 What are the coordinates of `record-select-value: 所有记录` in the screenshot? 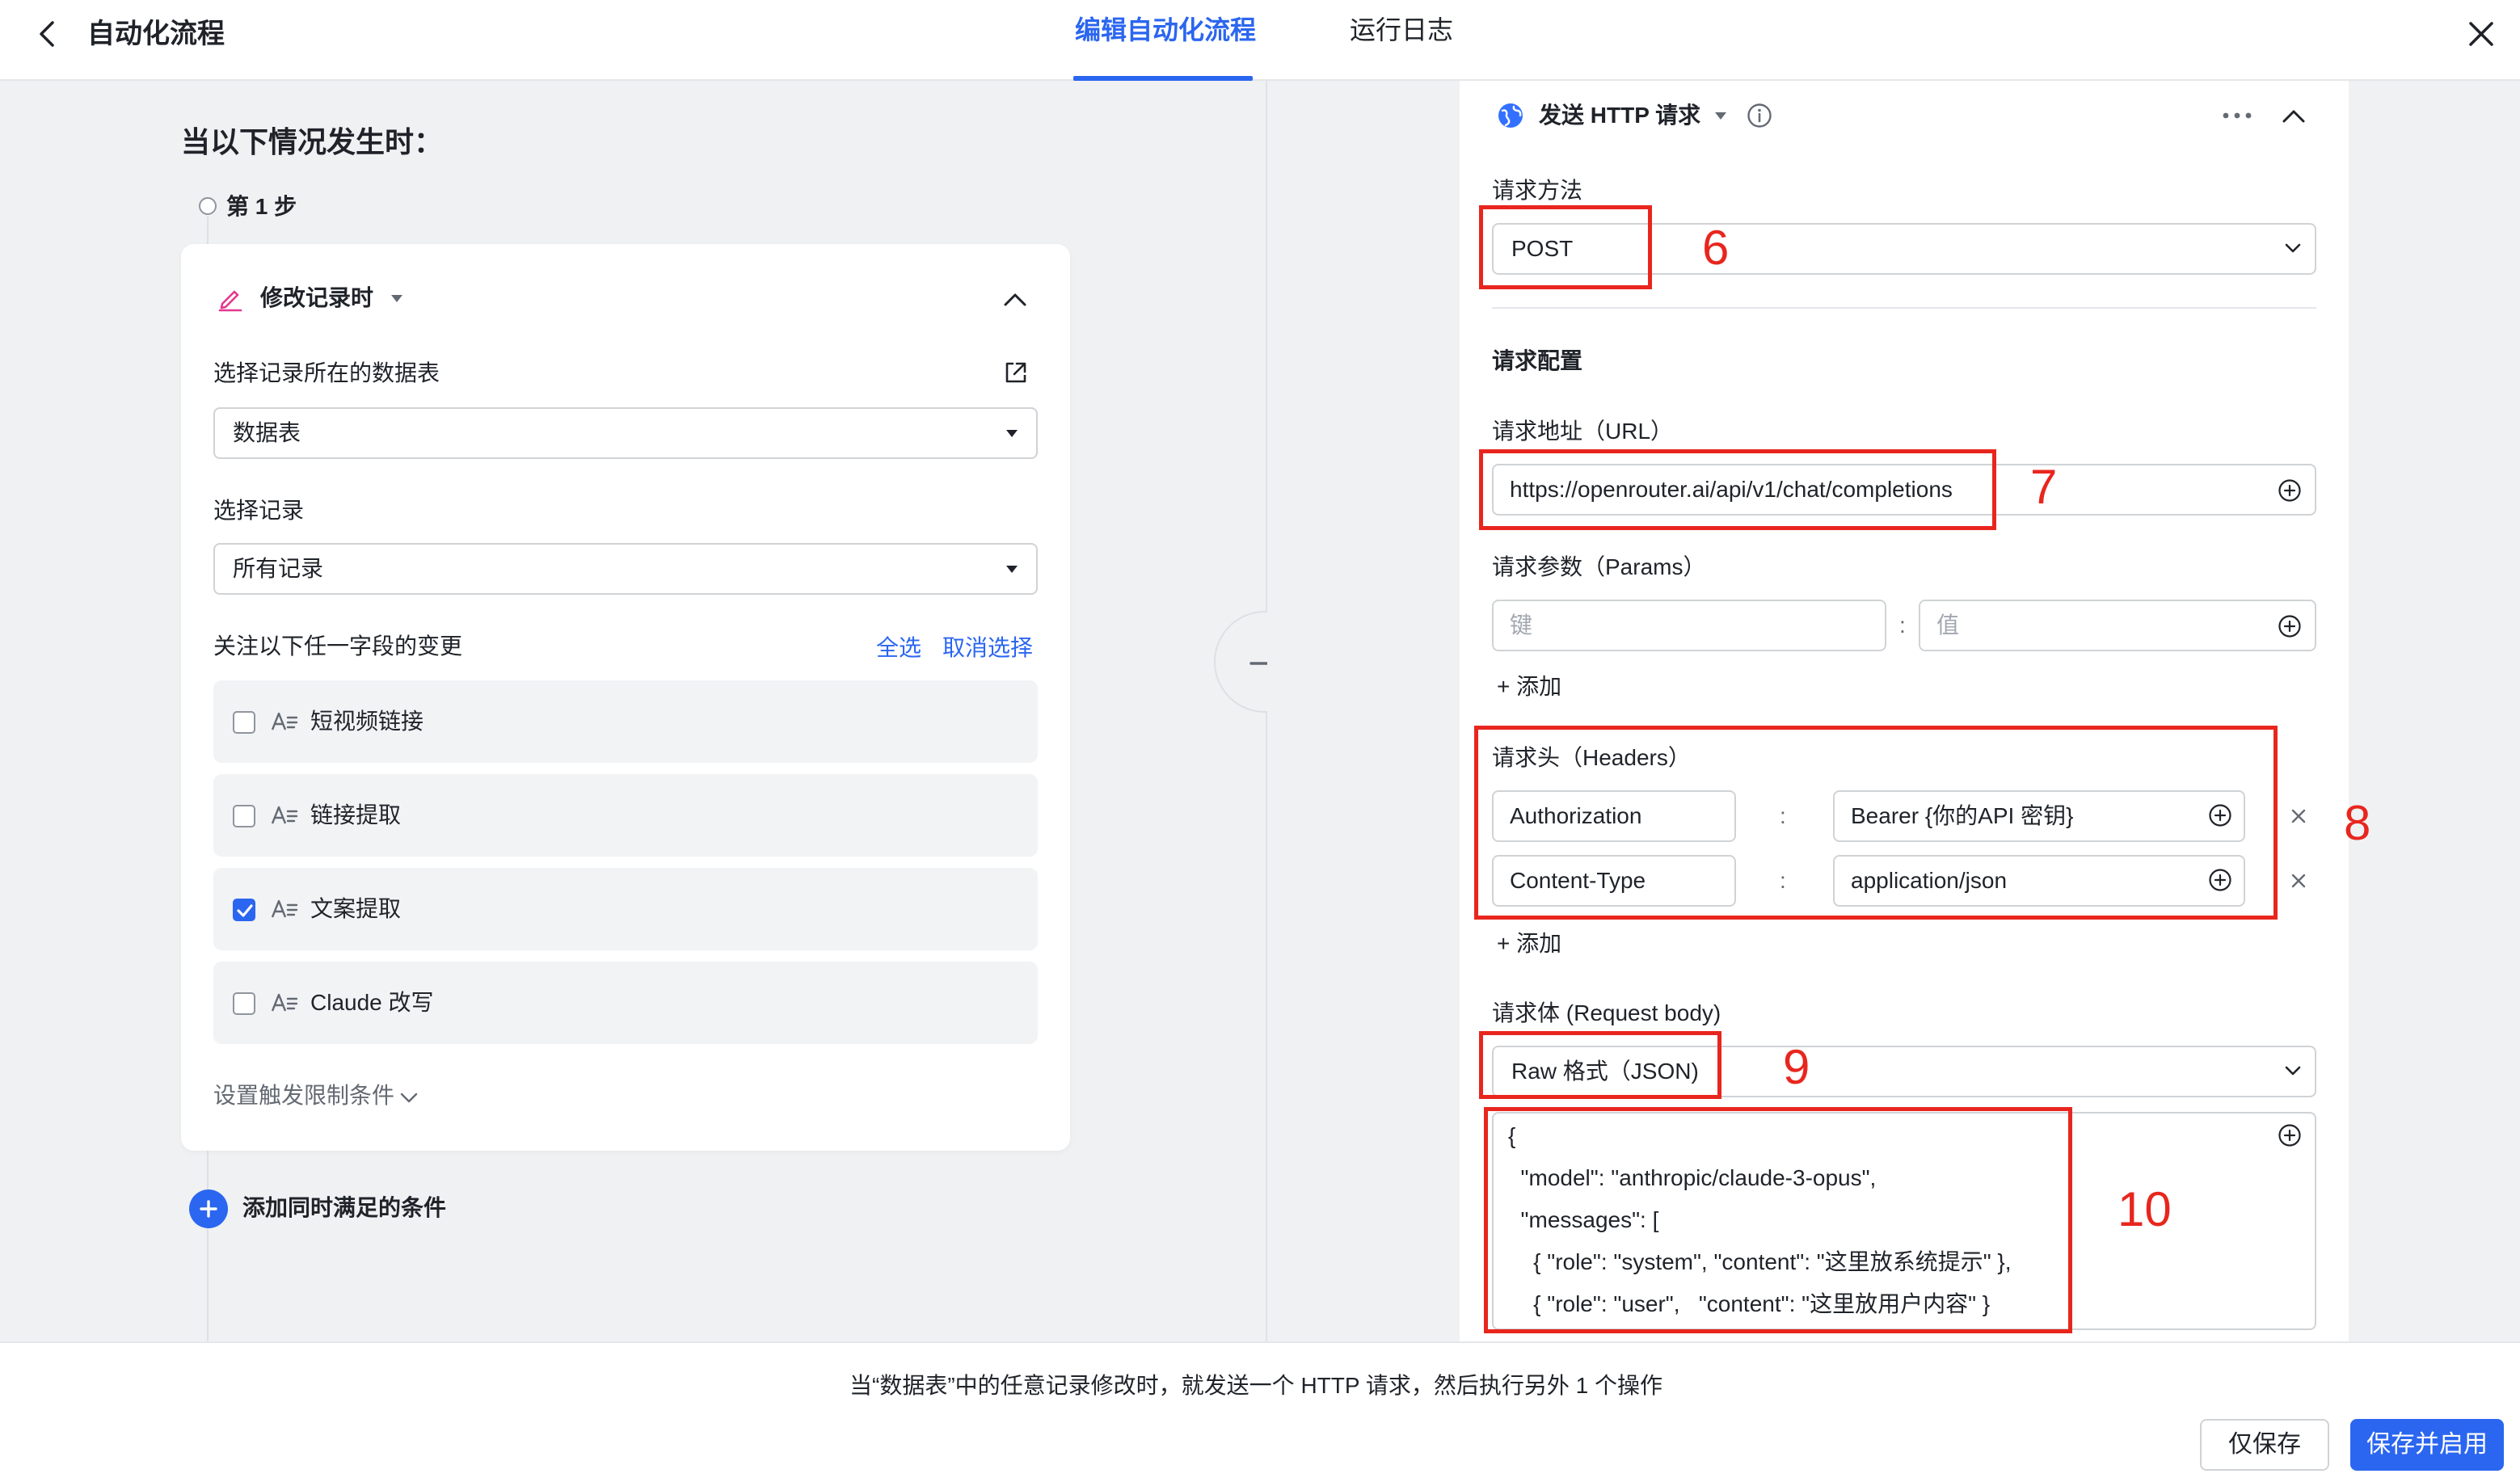 It's located at (278, 568).